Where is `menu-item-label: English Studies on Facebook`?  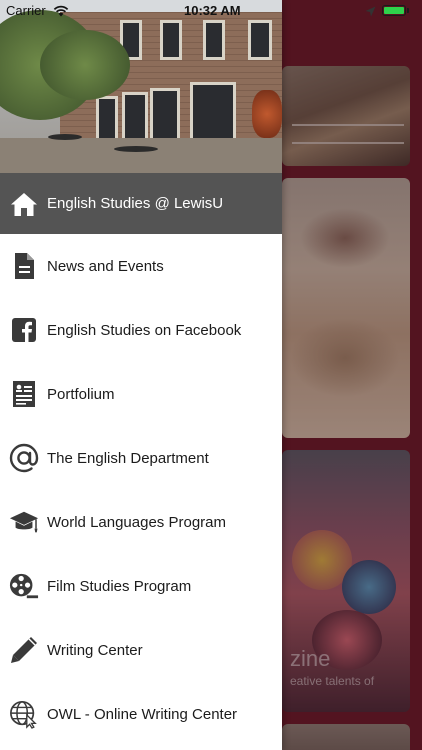 menu-item-label: English Studies on Facebook is located at coordinates (144, 330).